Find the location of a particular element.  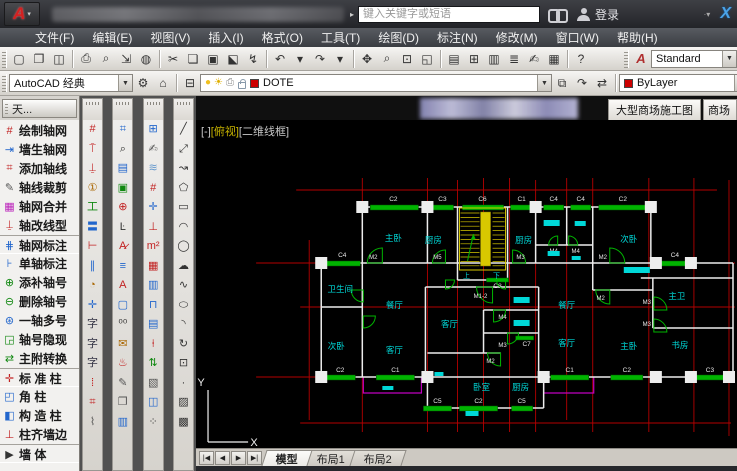

palette-item-single-axis-dim: ⊦ 单轴标注 is located at coordinates (39, 263).